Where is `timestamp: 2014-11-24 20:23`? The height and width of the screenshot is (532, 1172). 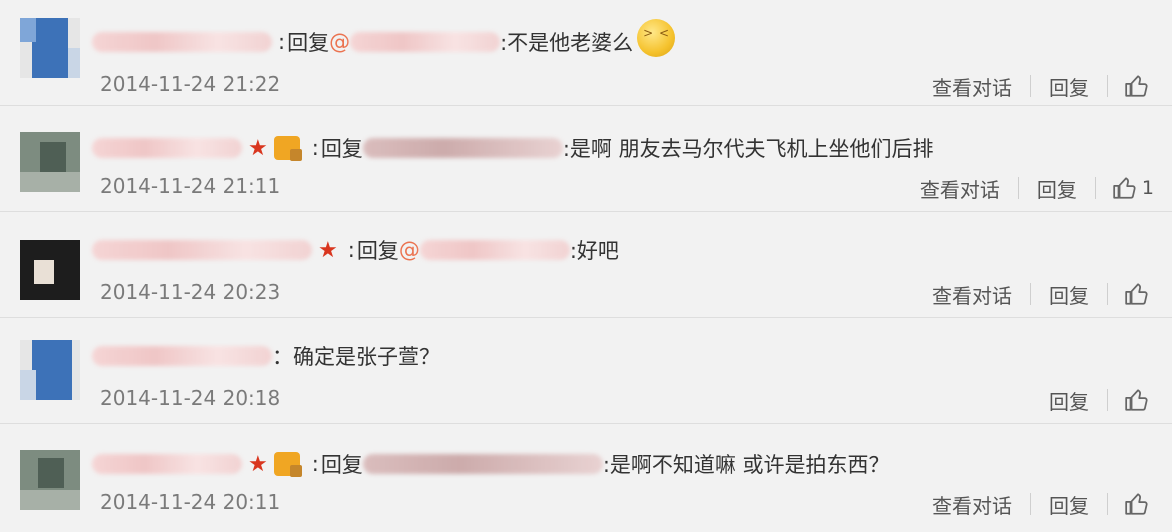
timestamp: 2014-11-24 20:23 is located at coordinates (190, 292).